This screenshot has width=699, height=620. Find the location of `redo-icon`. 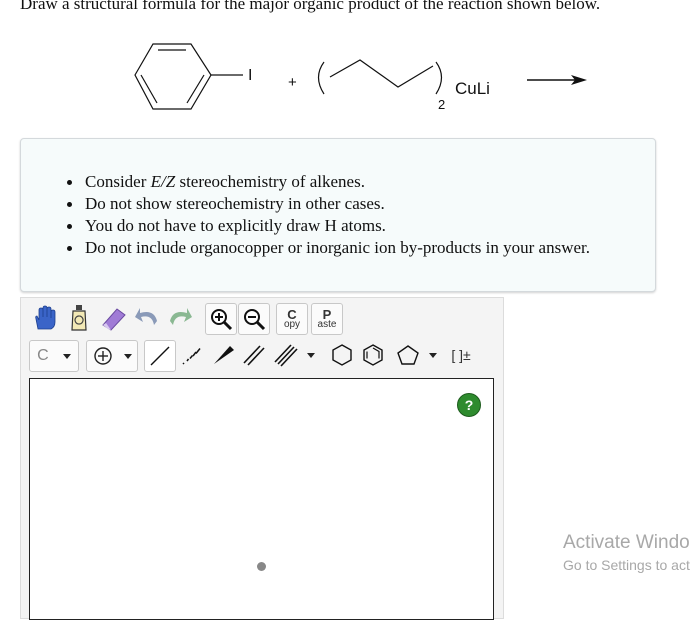

redo-icon is located at coordinates (181, 316).